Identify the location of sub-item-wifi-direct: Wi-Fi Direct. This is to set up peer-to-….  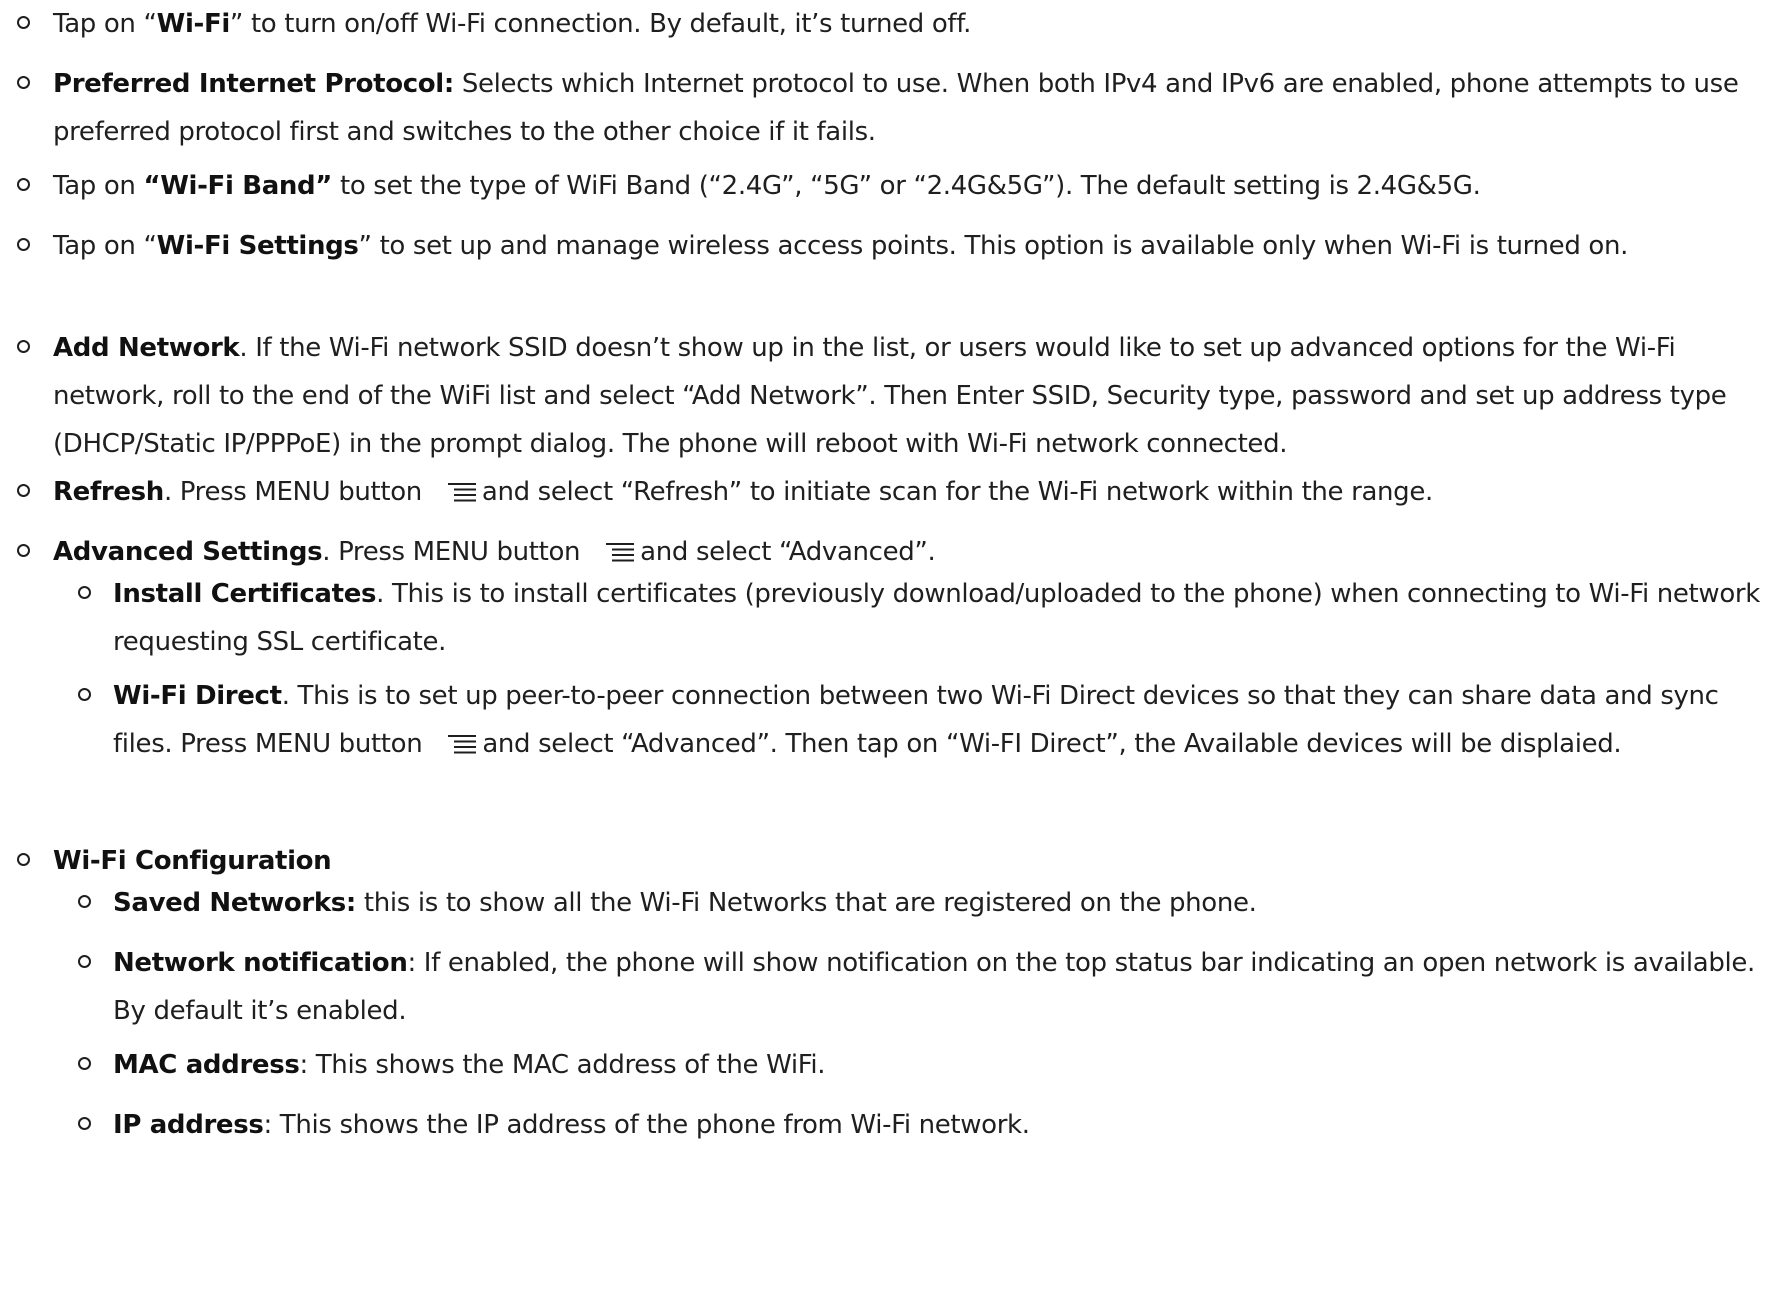
(925, 720).